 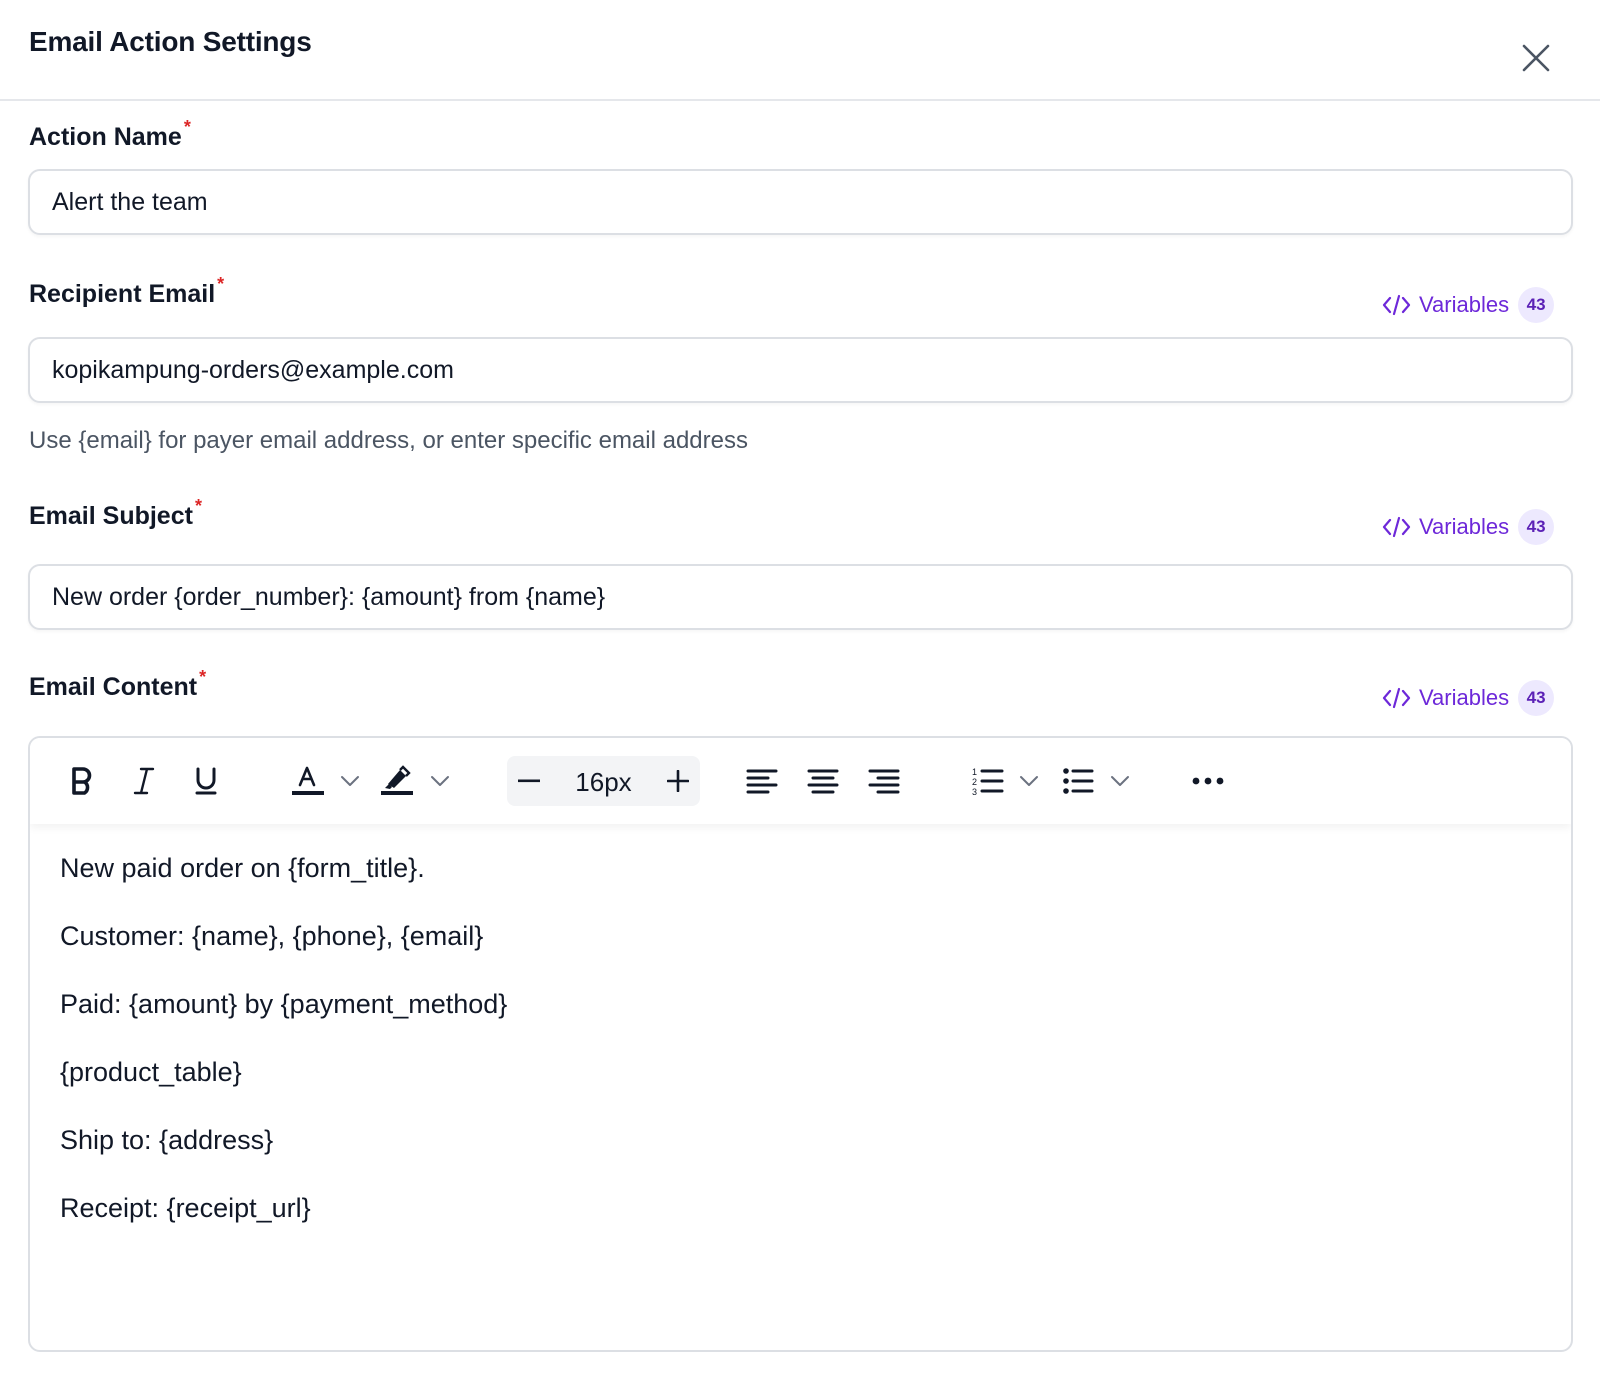 What do you see at coordinates (170, 41) in the screenshot?
I see `dialog-title: Email Action Settings` at bounding box center [170, 41].